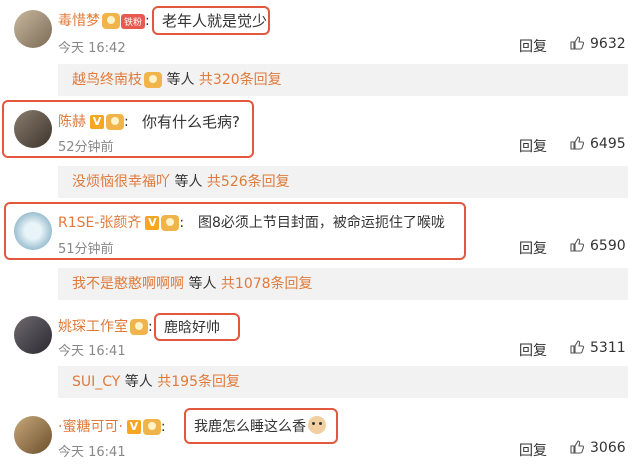 The height and width of the screenshot is (470, 640). What do you see at coordinates (317, 425) in the screenshot?
I see `sleepy-dog-emoji-icon` at bounding box center [317, 425].